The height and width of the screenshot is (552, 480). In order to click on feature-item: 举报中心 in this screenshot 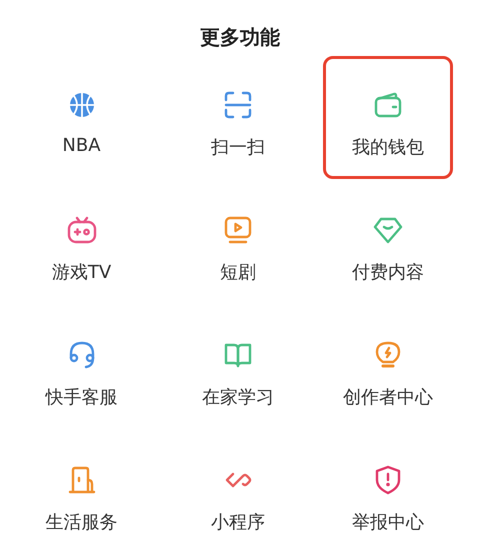, I will do `click(388, 491)`.